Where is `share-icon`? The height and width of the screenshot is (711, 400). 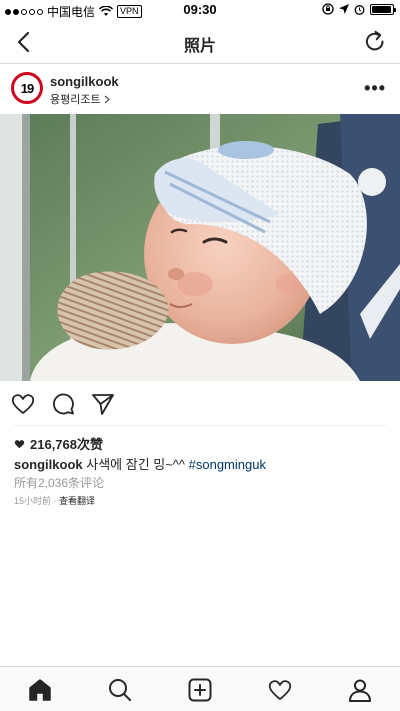 share-icon is located at coordinates (103, 404).